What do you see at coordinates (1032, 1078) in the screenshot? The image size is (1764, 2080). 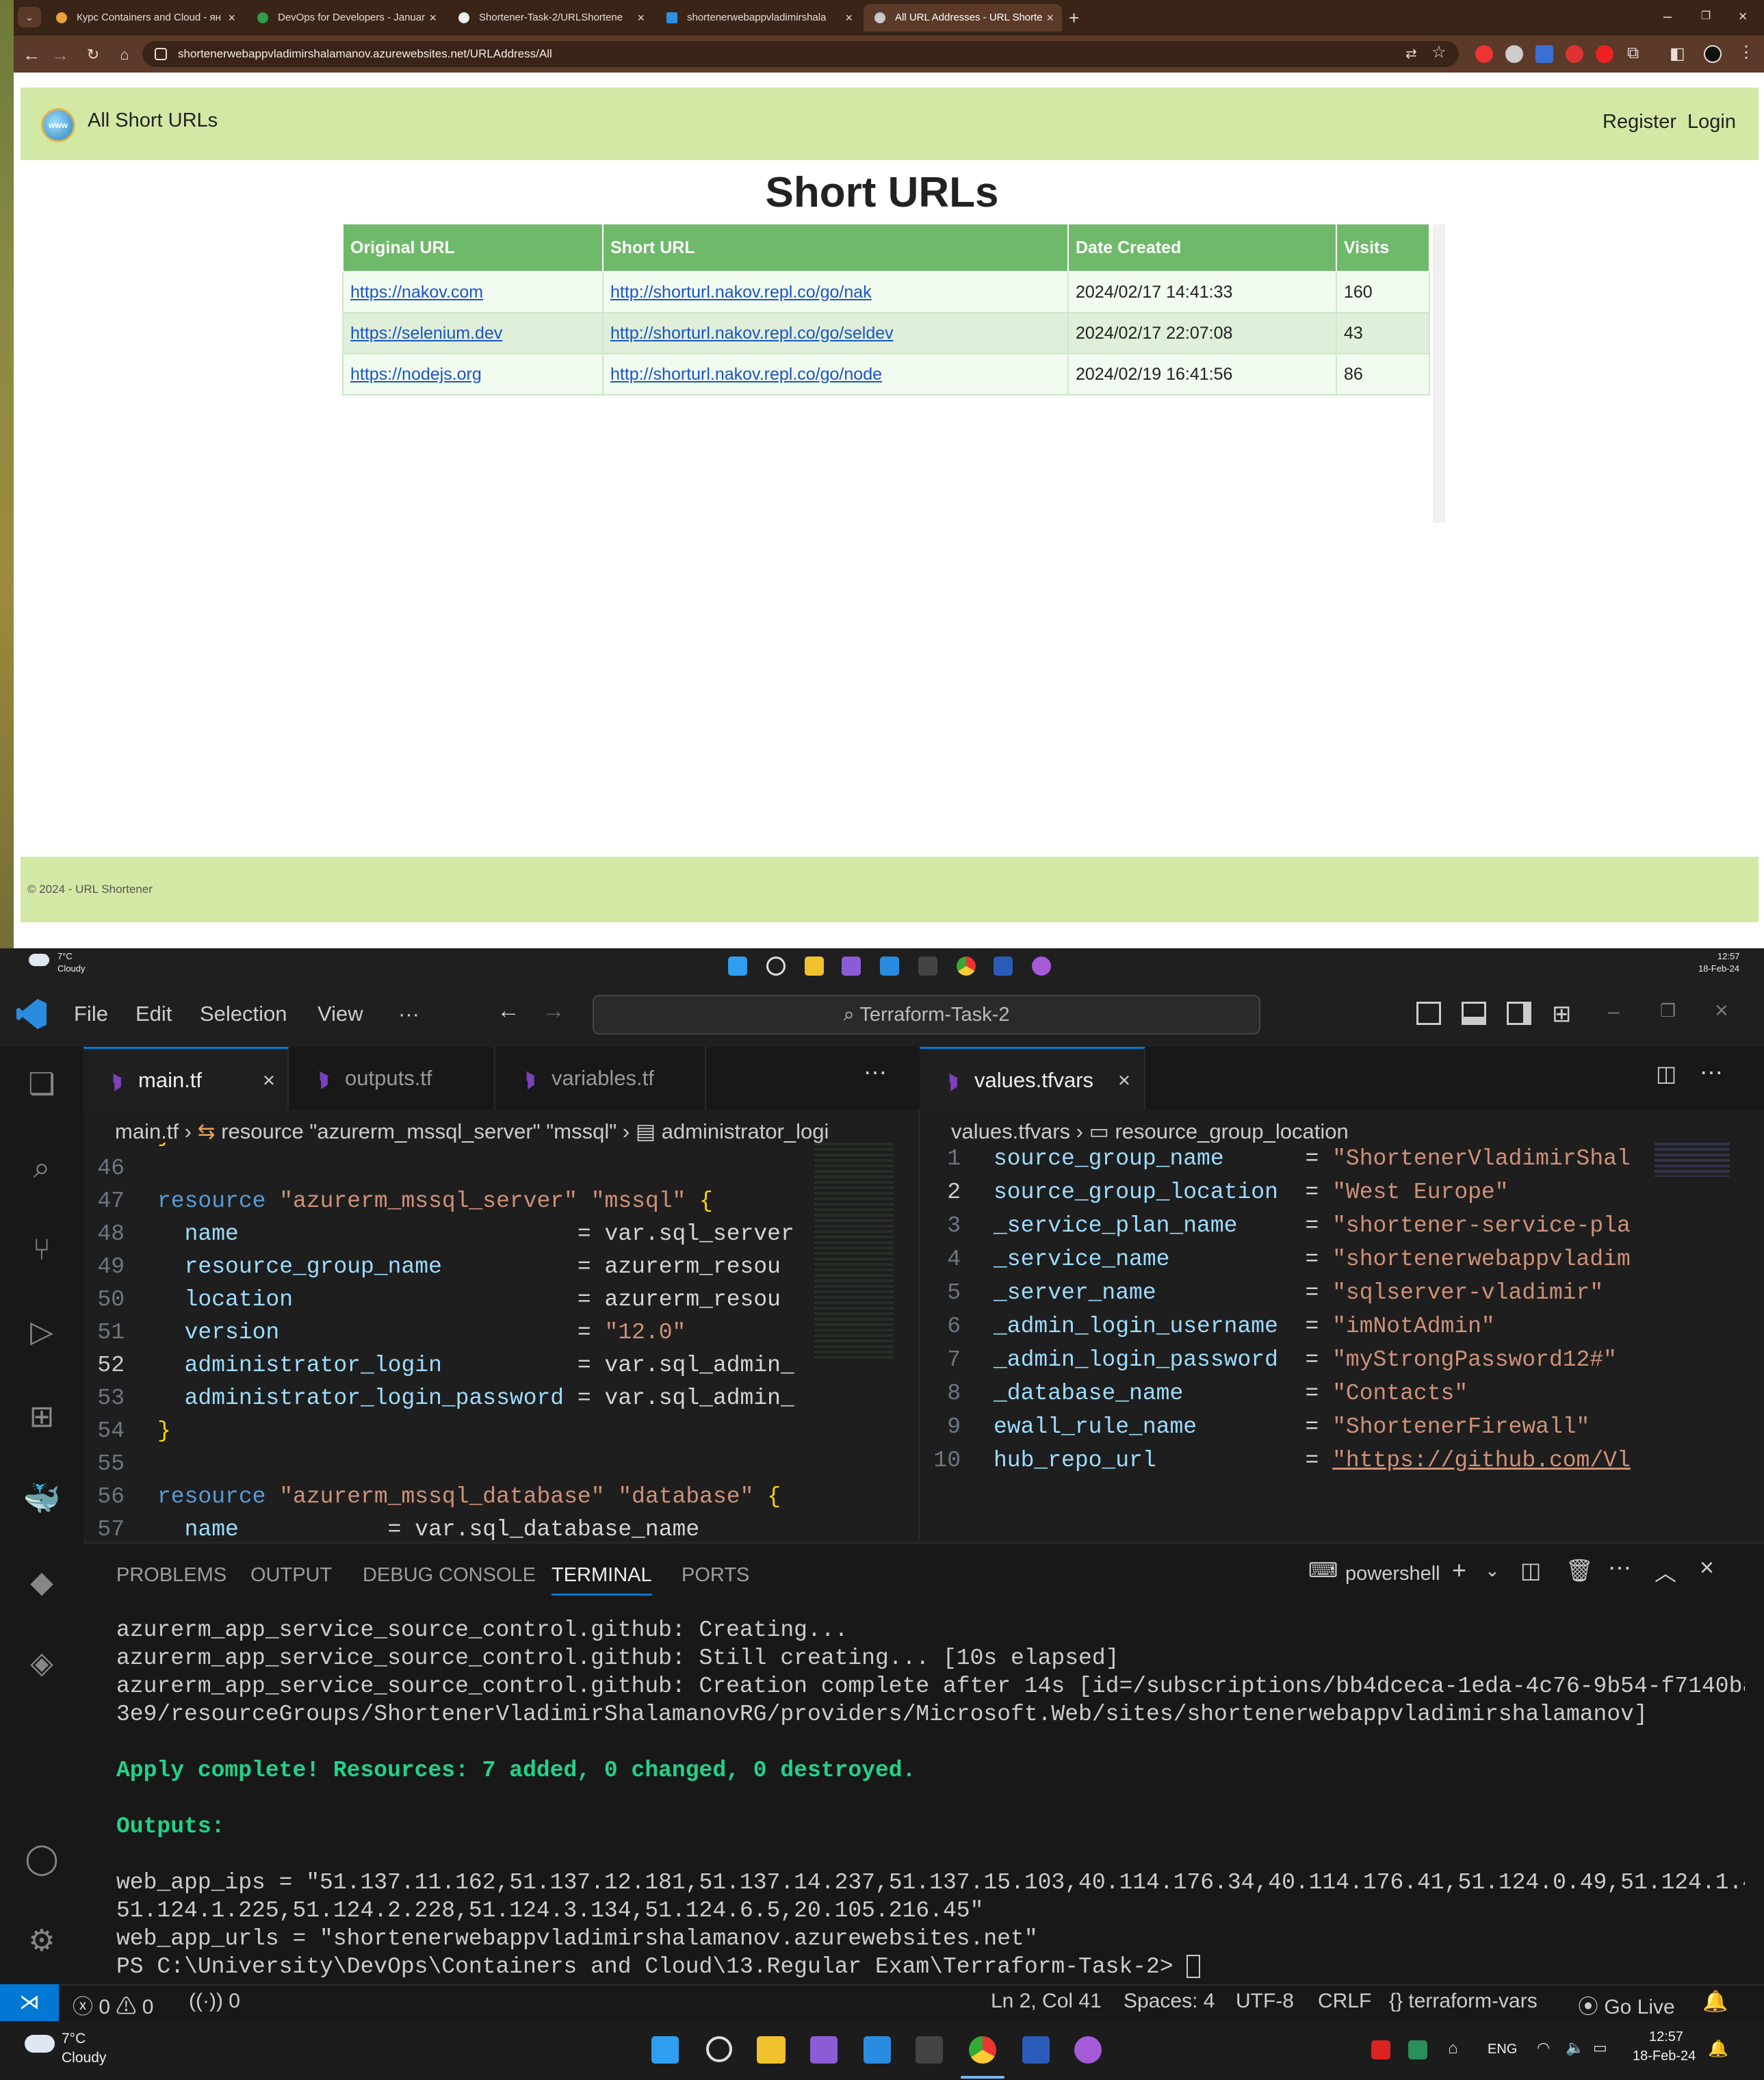 I see `tab-values-tfvars: values.tfvars ×` at bounding box center [1032, 1078].